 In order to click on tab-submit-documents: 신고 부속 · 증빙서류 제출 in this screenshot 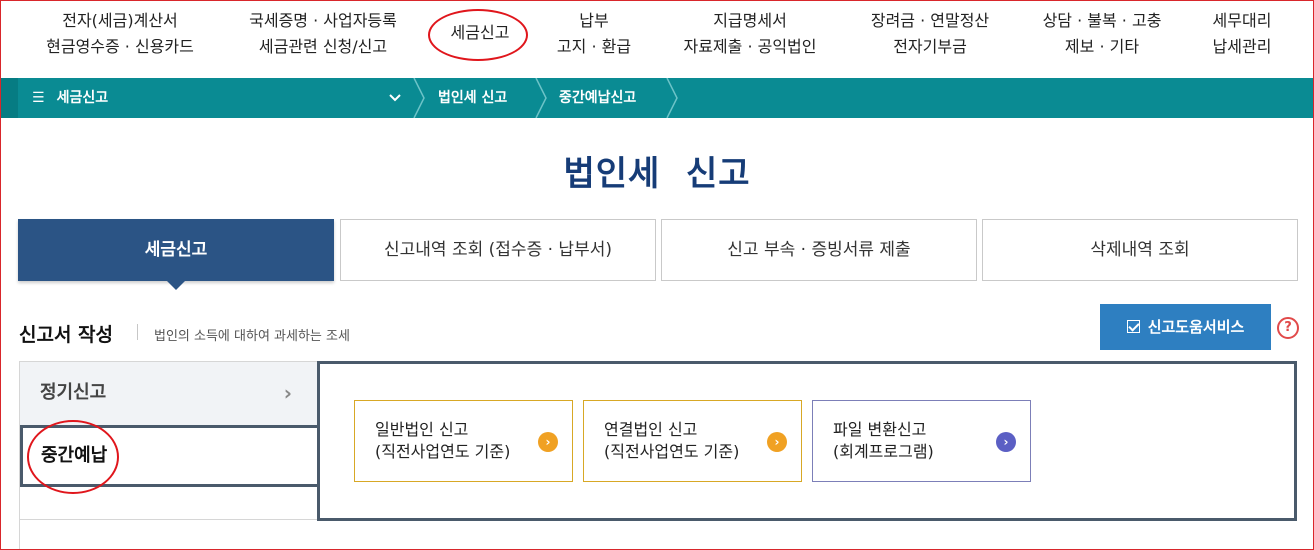, I will do `click(819, 250)`.